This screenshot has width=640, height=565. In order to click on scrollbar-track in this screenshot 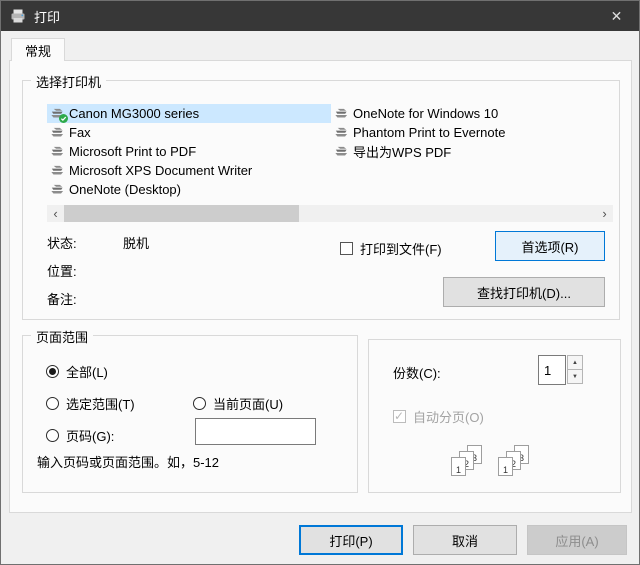, I will do `click(330, 213)`.